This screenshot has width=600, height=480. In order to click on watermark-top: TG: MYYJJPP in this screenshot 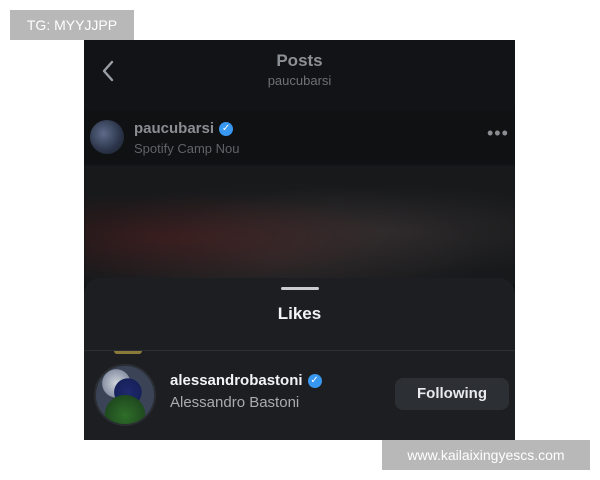, I will do `click(72, 25)`.